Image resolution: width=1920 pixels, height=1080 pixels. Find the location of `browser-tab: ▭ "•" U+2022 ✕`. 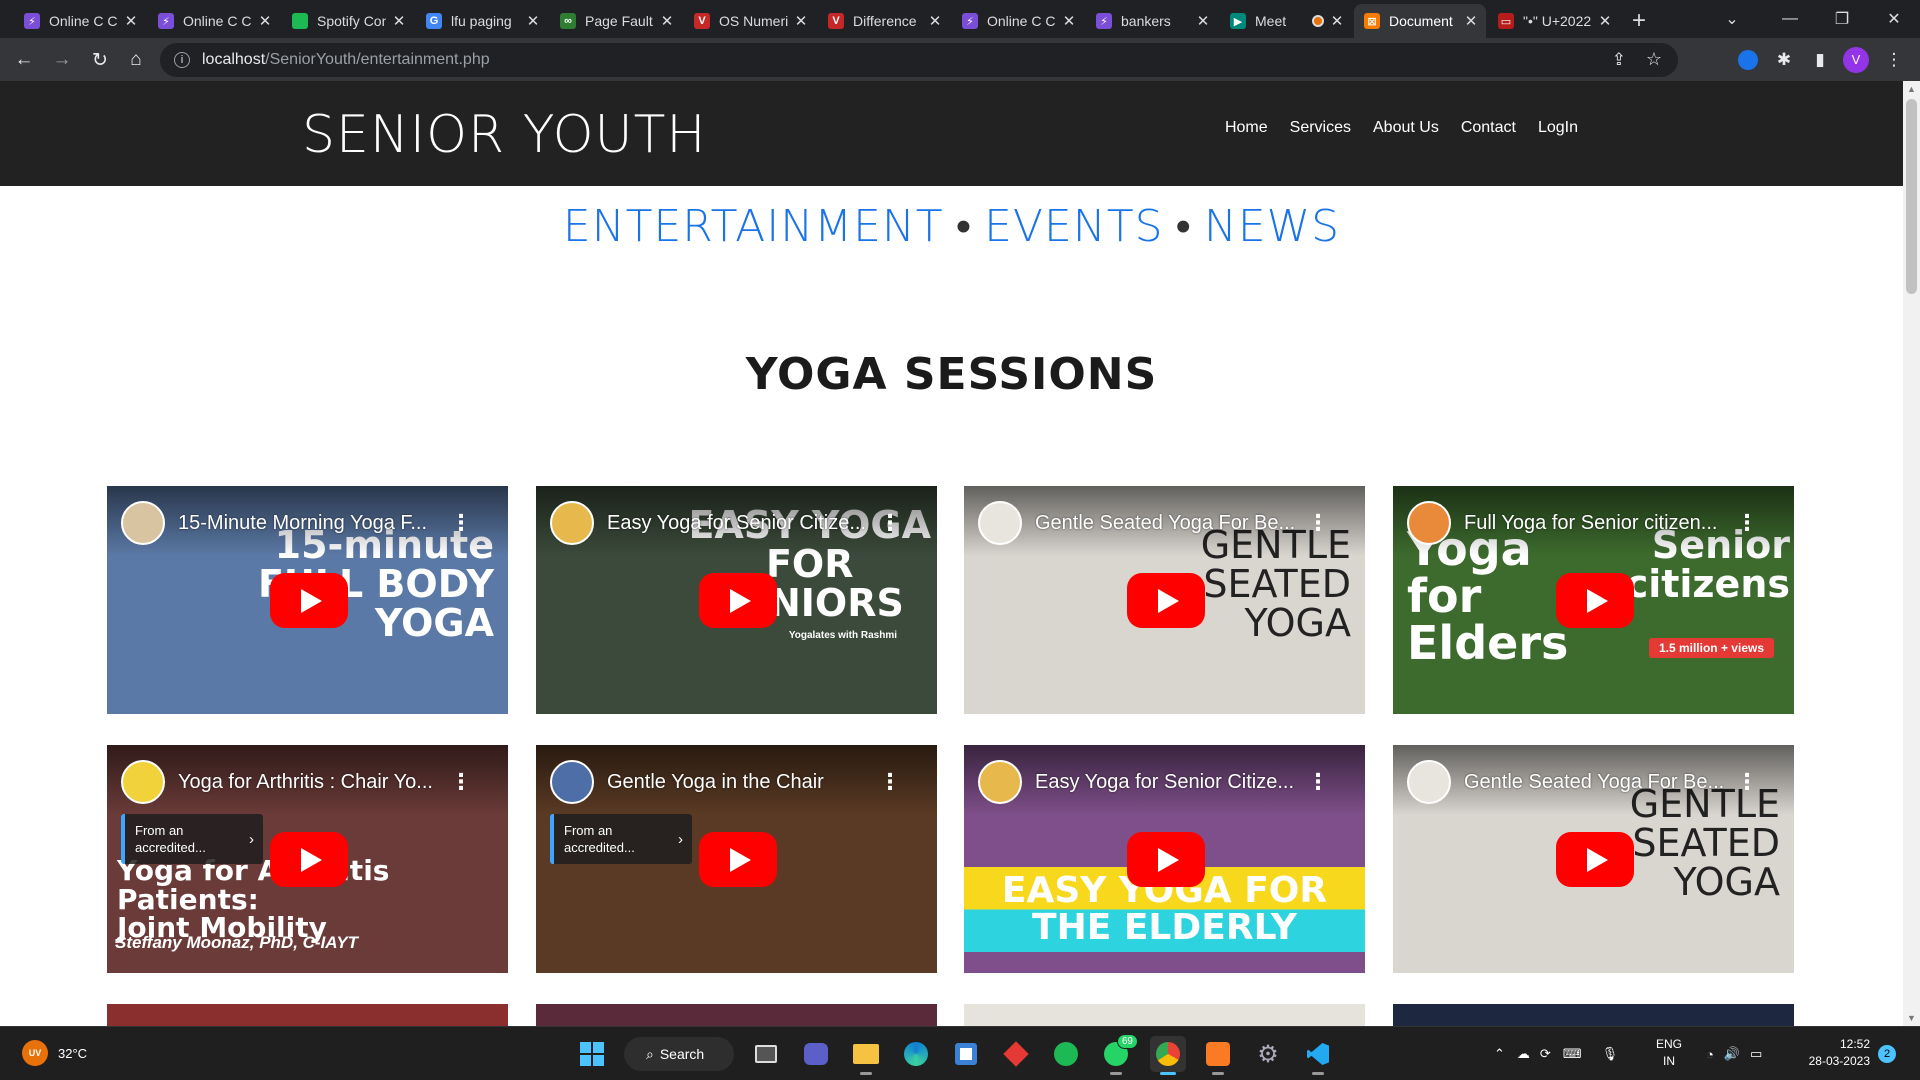

browser-tab: ▭ "•" U+2022 ✕ is located at coordinates (1554, 21).